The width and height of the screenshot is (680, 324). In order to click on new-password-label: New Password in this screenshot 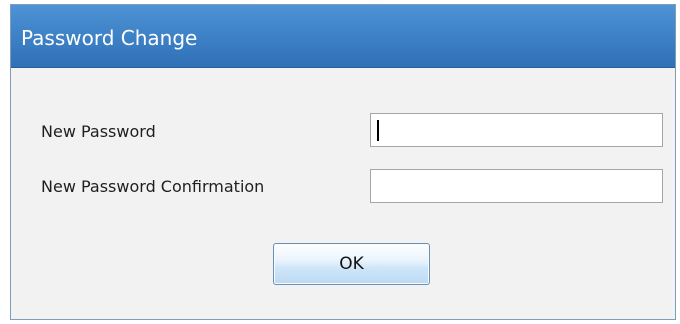, I will do `click(98, 131)`.